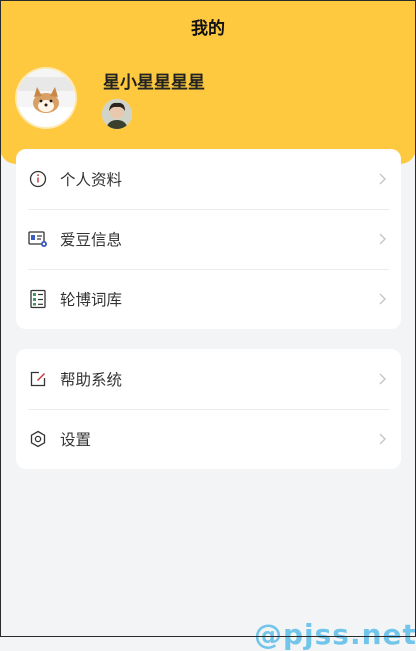 The height and width of the screenshot is (651, 416). I want to click on menu-item-label: 爱豆信息, so click(91, 240).